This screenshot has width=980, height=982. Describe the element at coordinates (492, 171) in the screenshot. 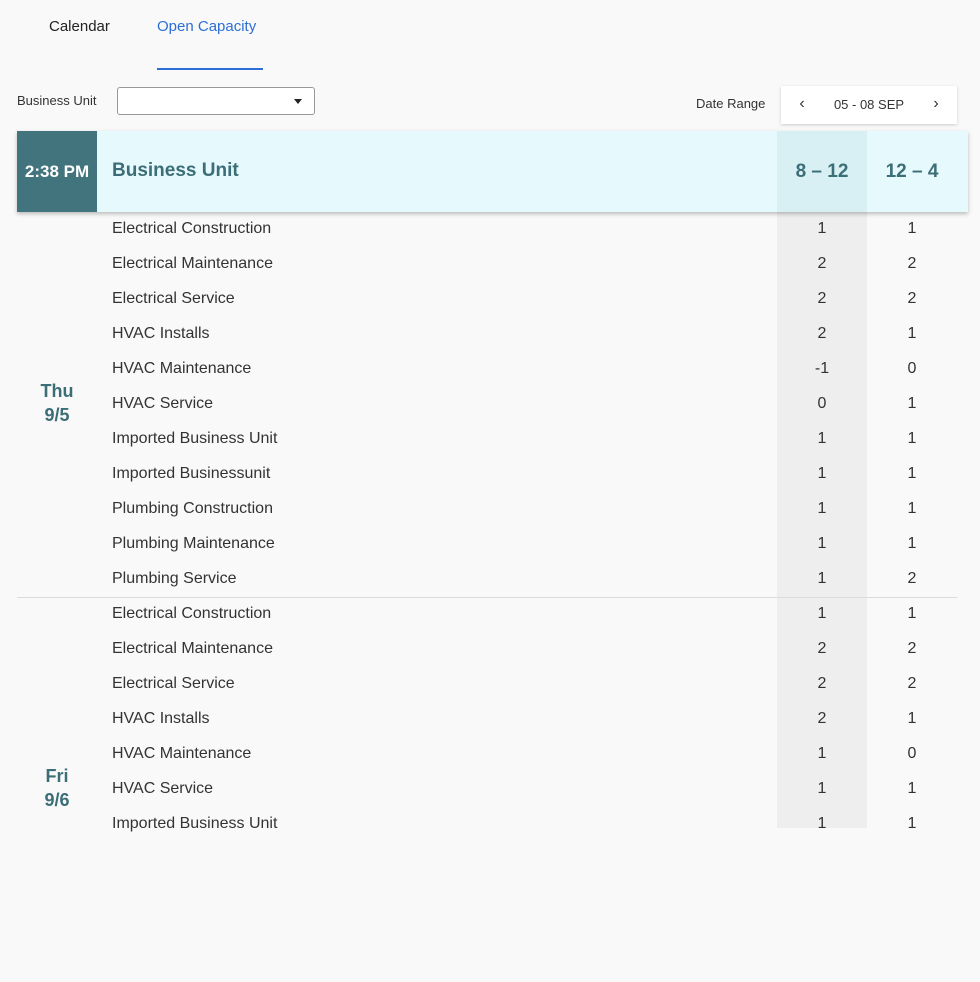

I see `table-header: 2:38 PM Business Unit 8 – 12 12 – 4` at that location.